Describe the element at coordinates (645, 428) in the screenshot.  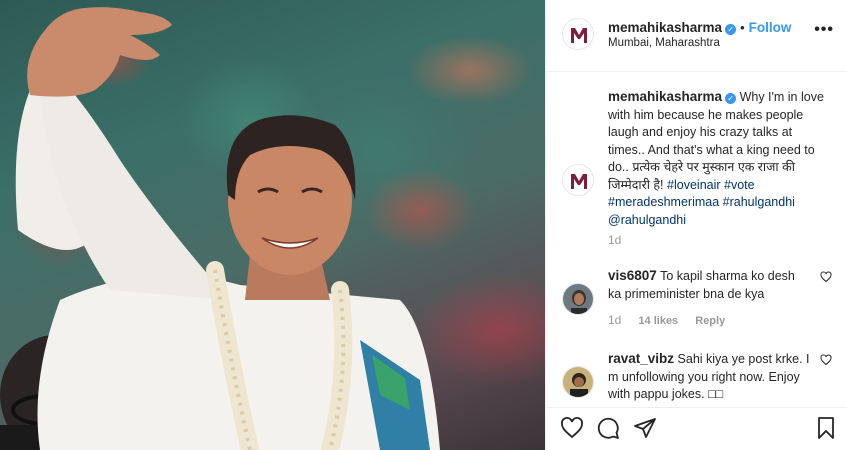
I see `share-icon` at that location.